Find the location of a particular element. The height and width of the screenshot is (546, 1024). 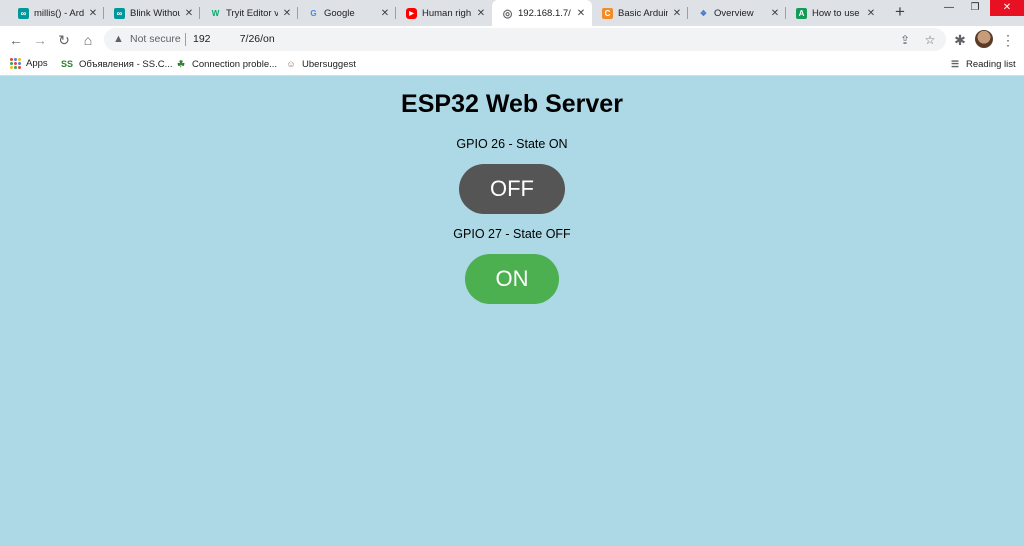

gpio26-state-label: GPIO 26 - State ON is located at coordinates (512, 144).